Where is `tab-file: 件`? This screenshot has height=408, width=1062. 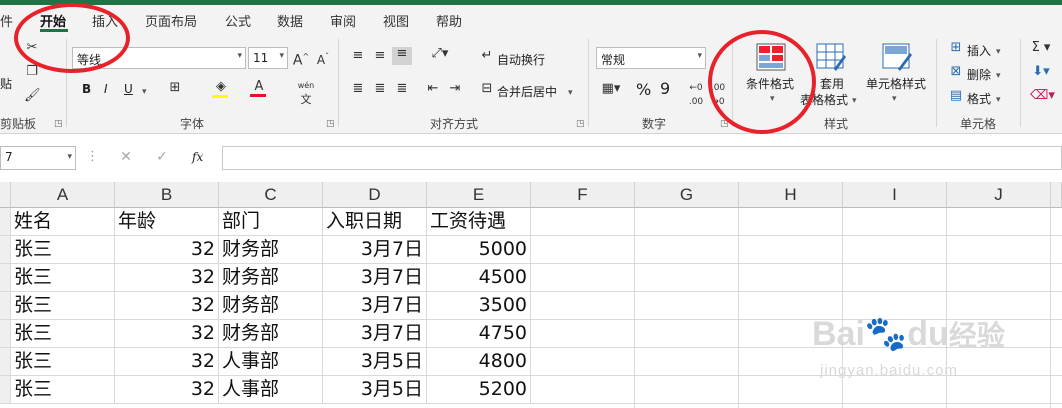
tab-file: 件 is located at coordinates (6, 20).